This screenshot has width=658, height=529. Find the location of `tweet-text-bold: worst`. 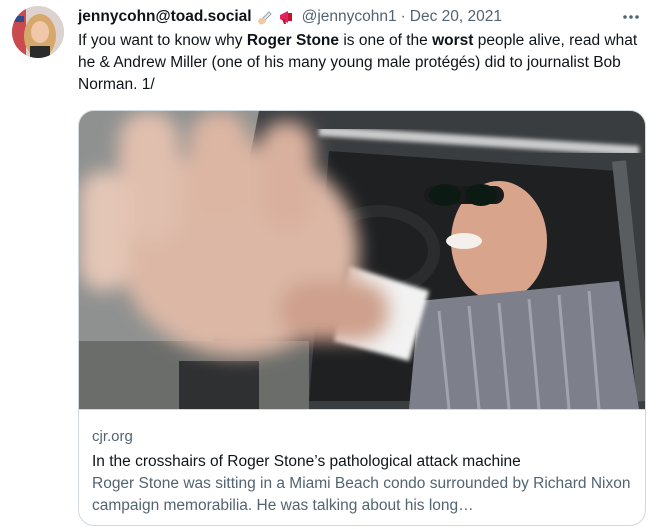

tweet-text-bold: worst is located at coordinates (453, 40).